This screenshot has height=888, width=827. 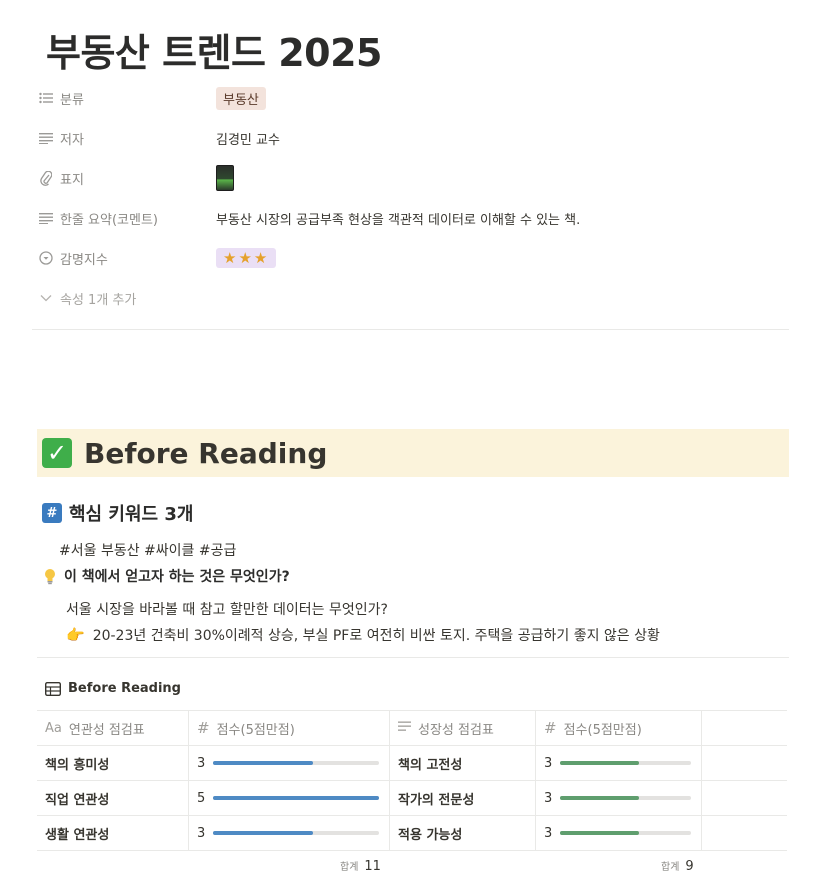 I want to click on add-property-label: 속성 1개 추가, so click(x=98, y=300).